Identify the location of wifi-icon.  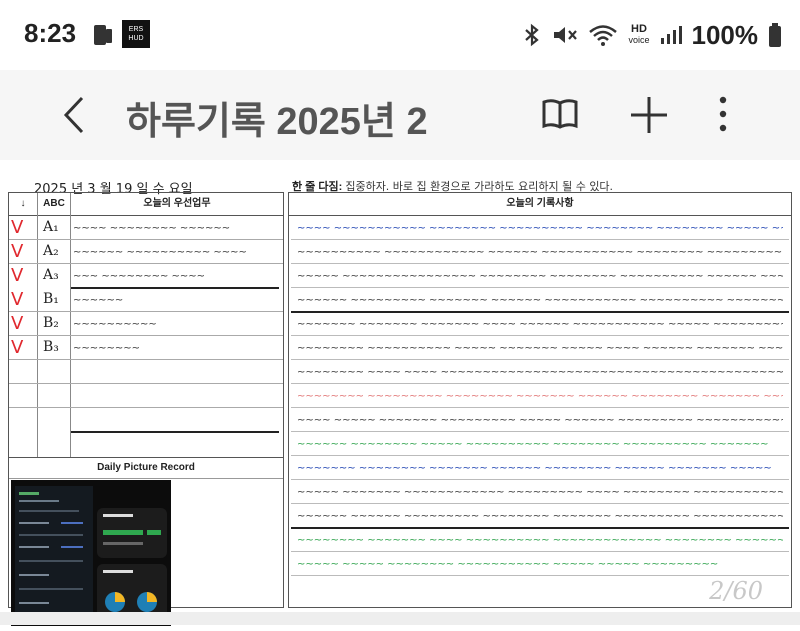
(603, 35).